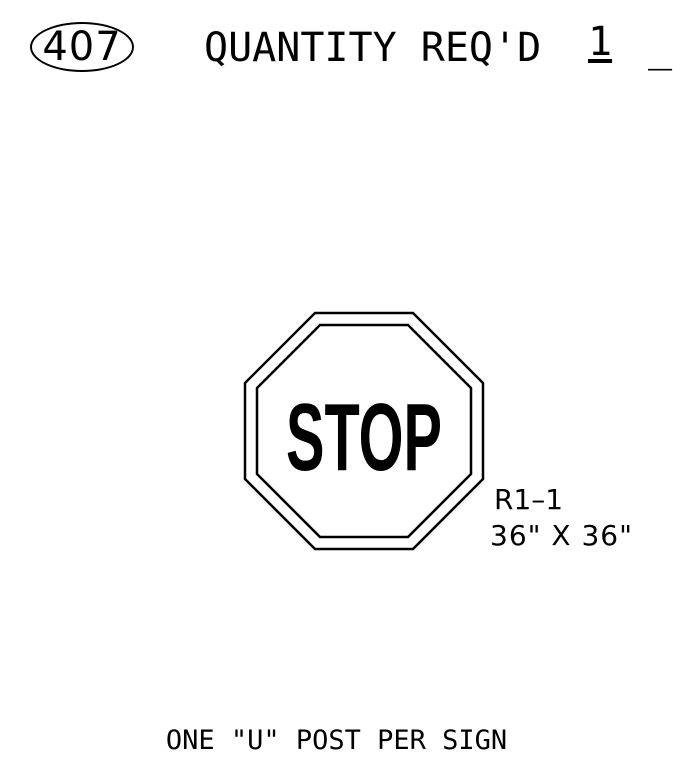 This screenshot has height=761, width=673. Describe the element at coordinates (561, 535) in the screenshot. I see `sign-size: 36" X 36"` at that location.